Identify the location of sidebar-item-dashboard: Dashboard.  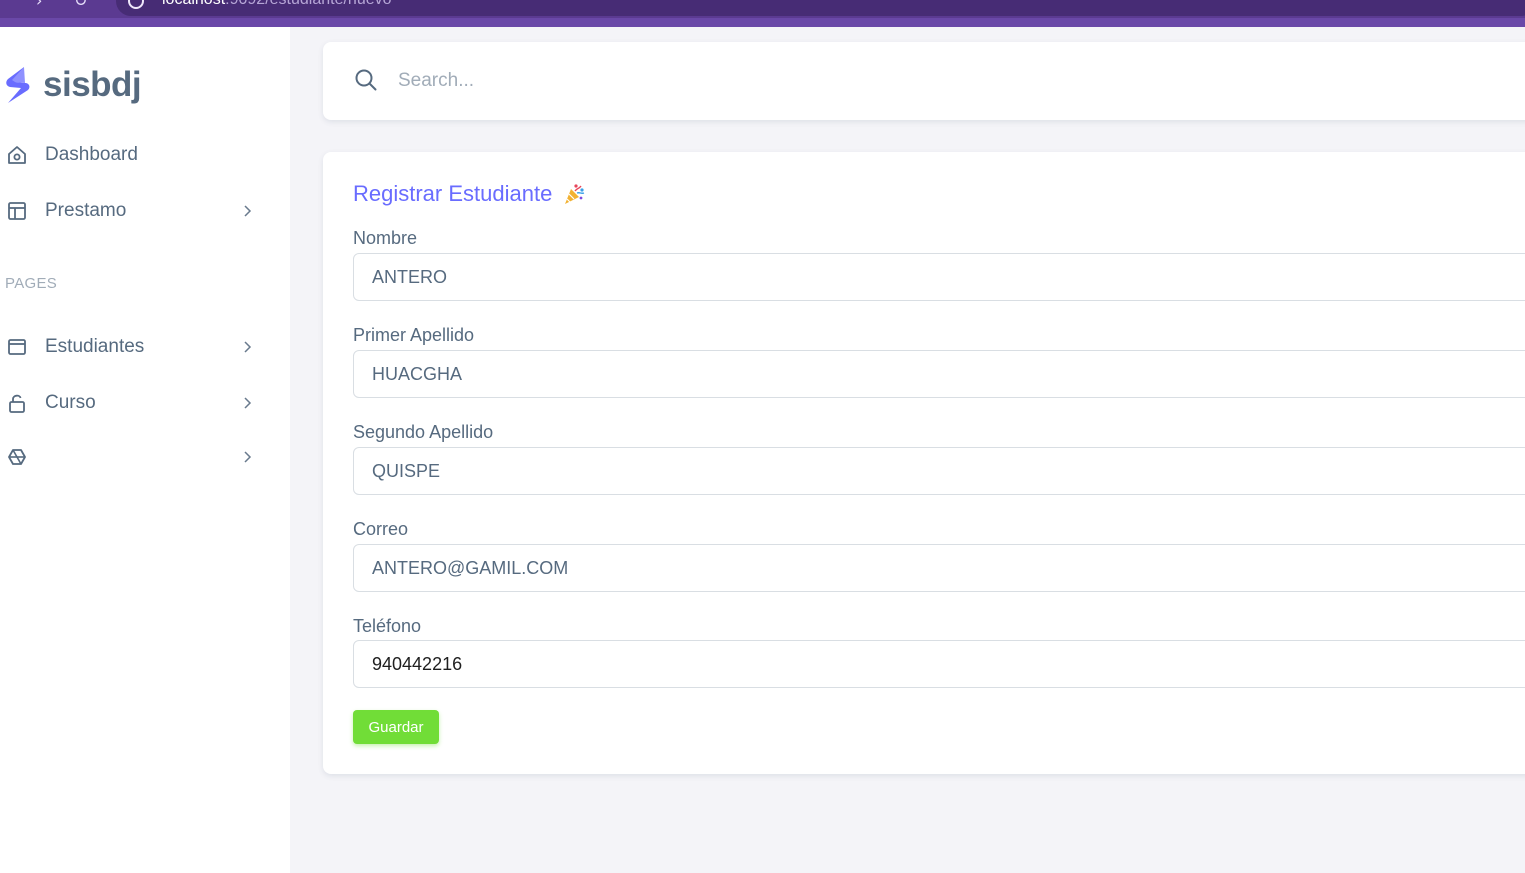
(135, 155).